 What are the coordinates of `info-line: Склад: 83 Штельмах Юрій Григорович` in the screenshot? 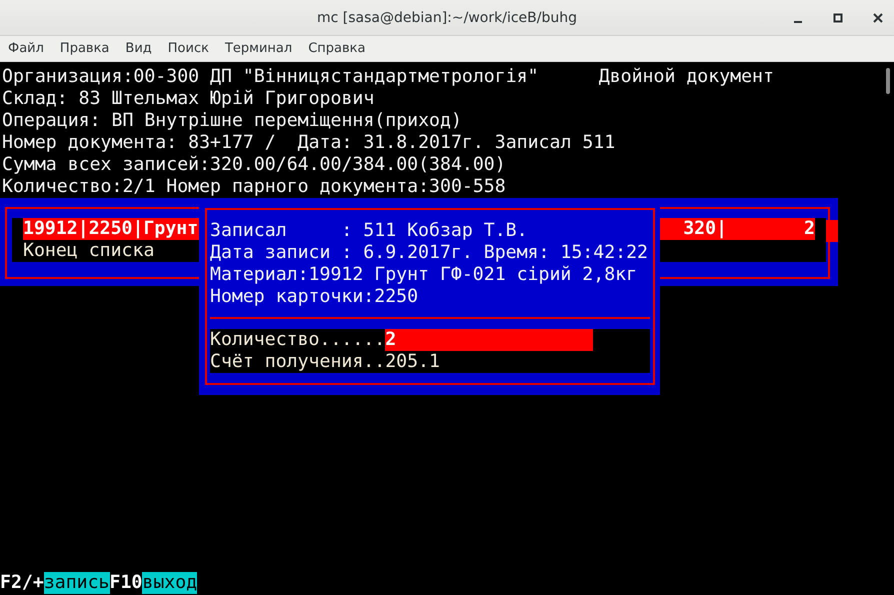 It's located at (188, 99).